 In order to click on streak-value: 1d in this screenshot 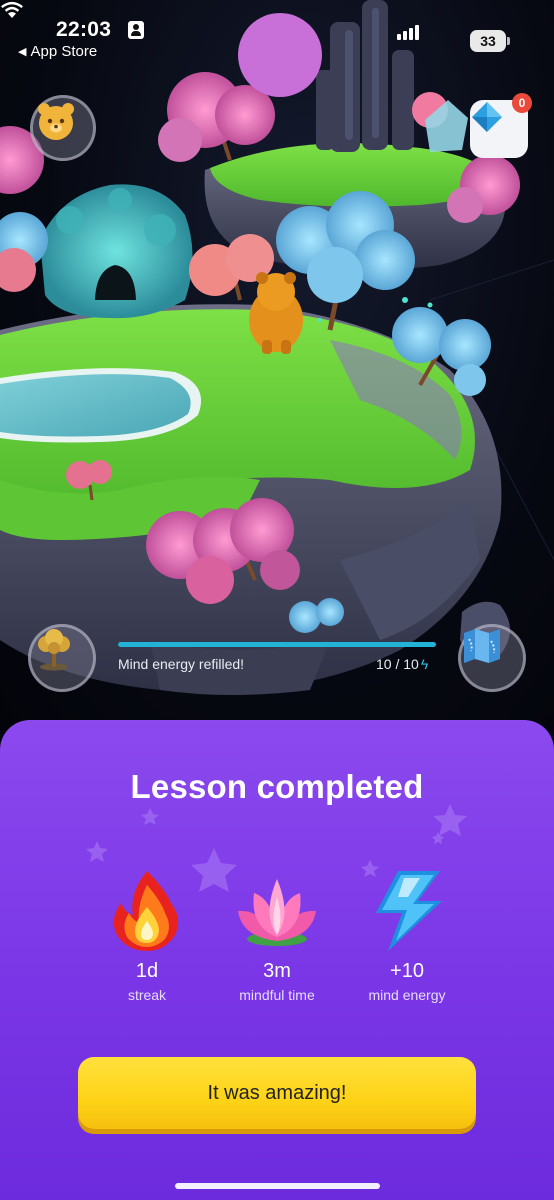, I will do `click(147, 971)`.